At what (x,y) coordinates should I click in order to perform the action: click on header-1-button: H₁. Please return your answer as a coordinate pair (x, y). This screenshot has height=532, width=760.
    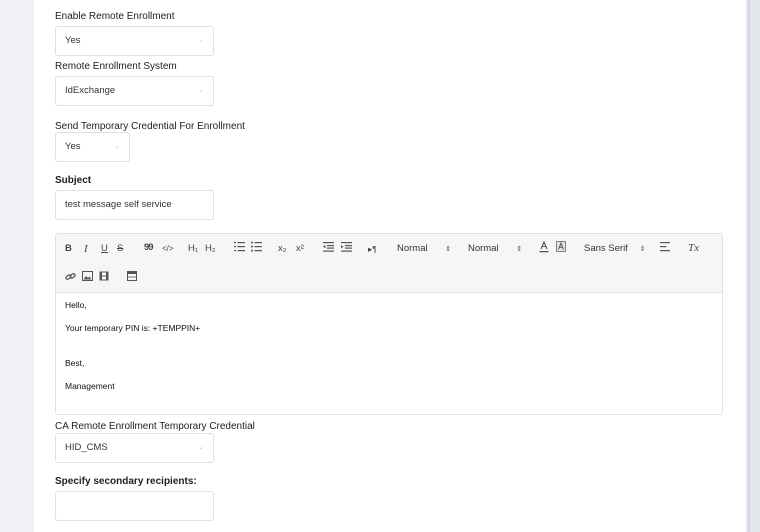
    Looking at the image, I should click on (193, 249).